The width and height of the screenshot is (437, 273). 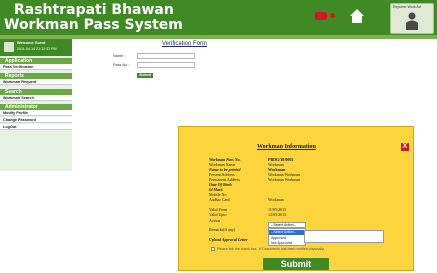 I want to click on sidebar-item-workman-search: Workman Search, so click(x=36, y=98).